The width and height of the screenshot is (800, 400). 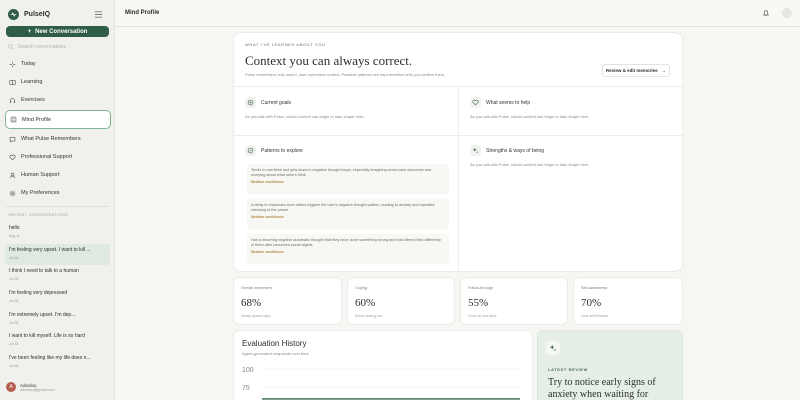 I want to click on stat-card-overall-movement: Overall movement 68% Steady upward signs, so click(x=287, y=301).